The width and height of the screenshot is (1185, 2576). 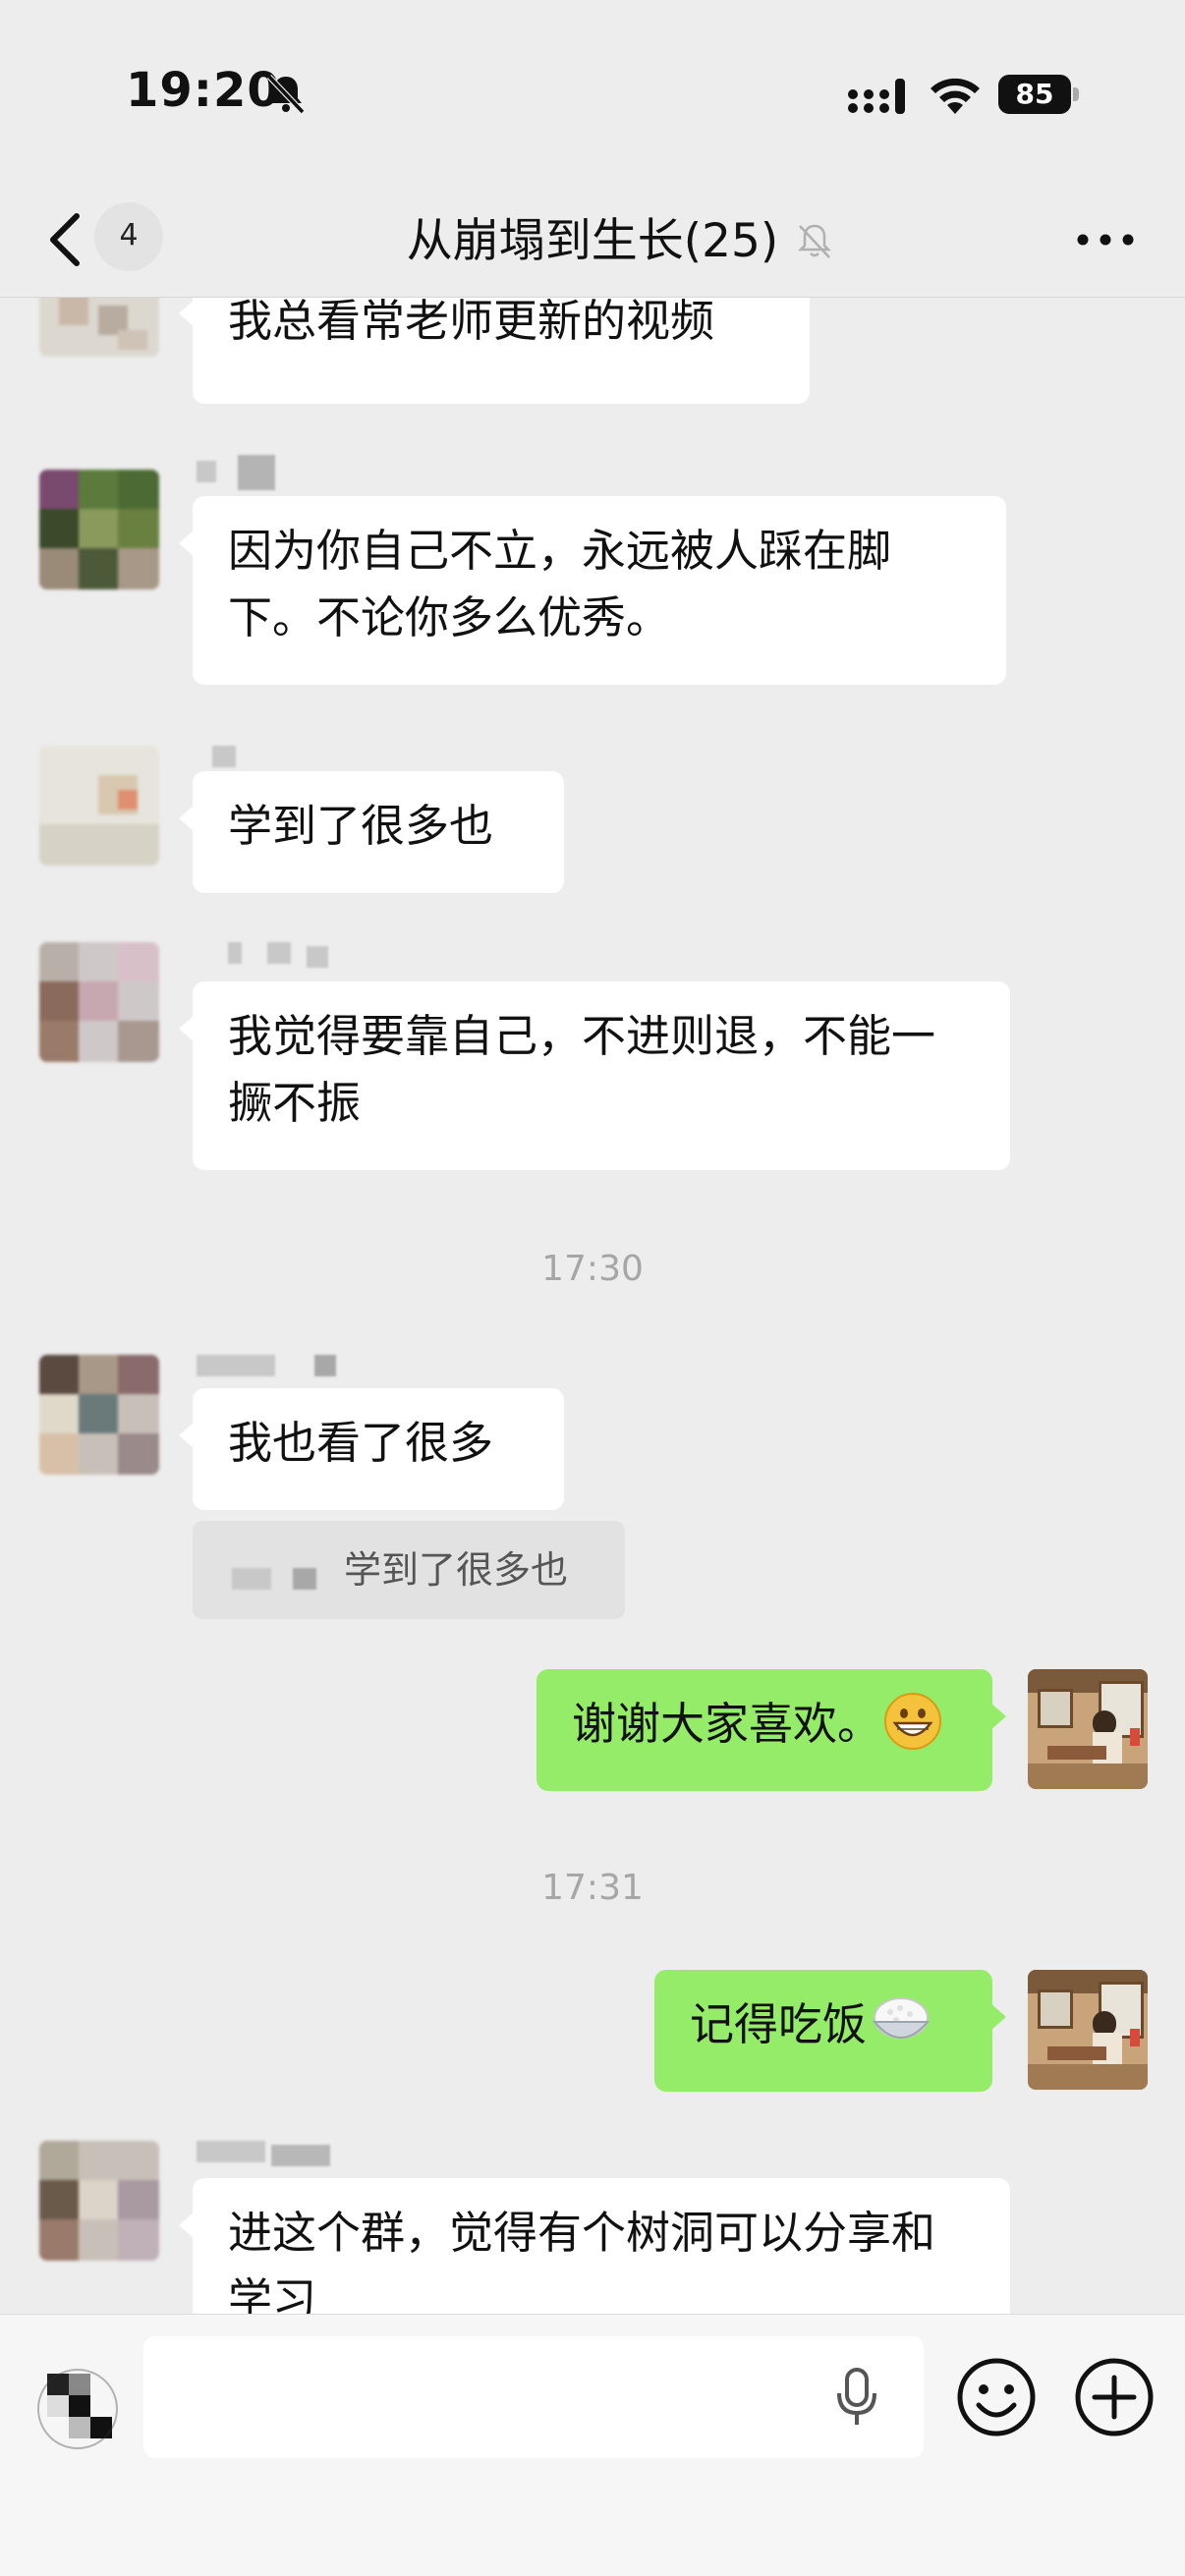 What do you see at coordinates (956, 96) in the screenshot?
I see `wifi-icon` at bounding box center [956, 96].